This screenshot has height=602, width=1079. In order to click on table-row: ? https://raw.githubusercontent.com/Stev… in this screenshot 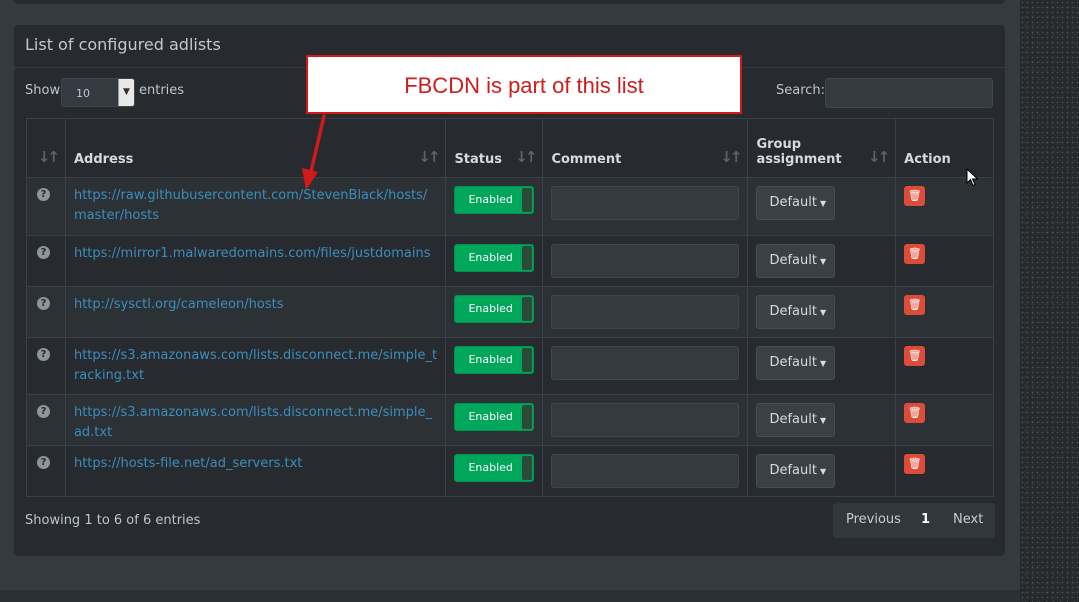, I will do `click(510, 206)`.